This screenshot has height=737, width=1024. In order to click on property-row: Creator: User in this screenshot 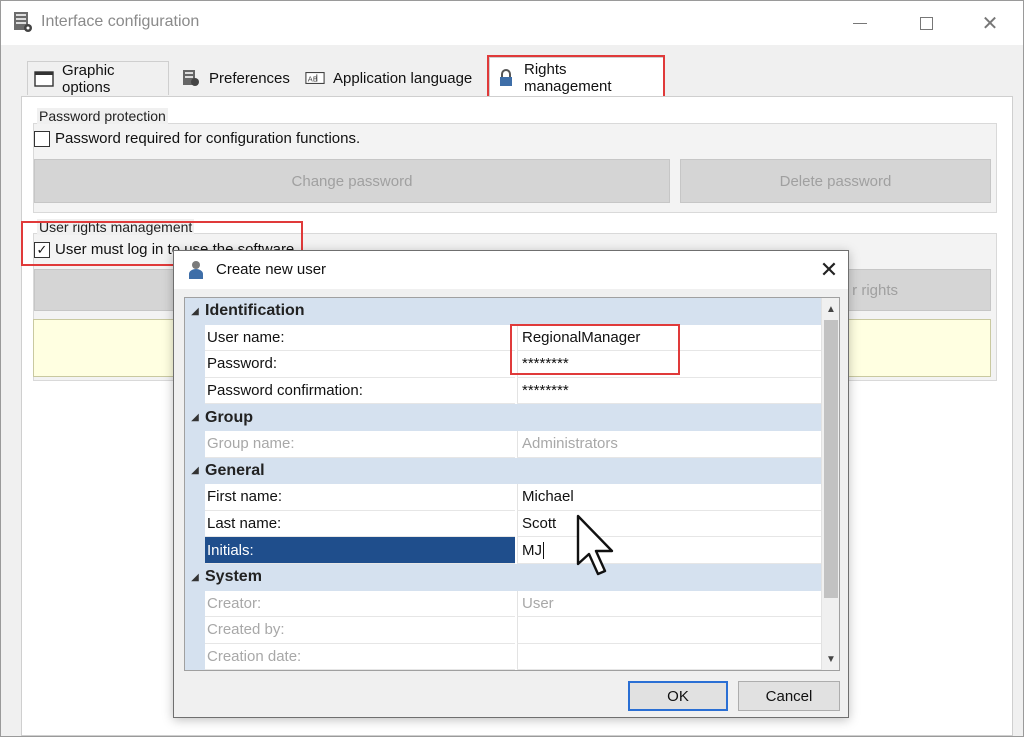, I will do `click(503, 604)`.